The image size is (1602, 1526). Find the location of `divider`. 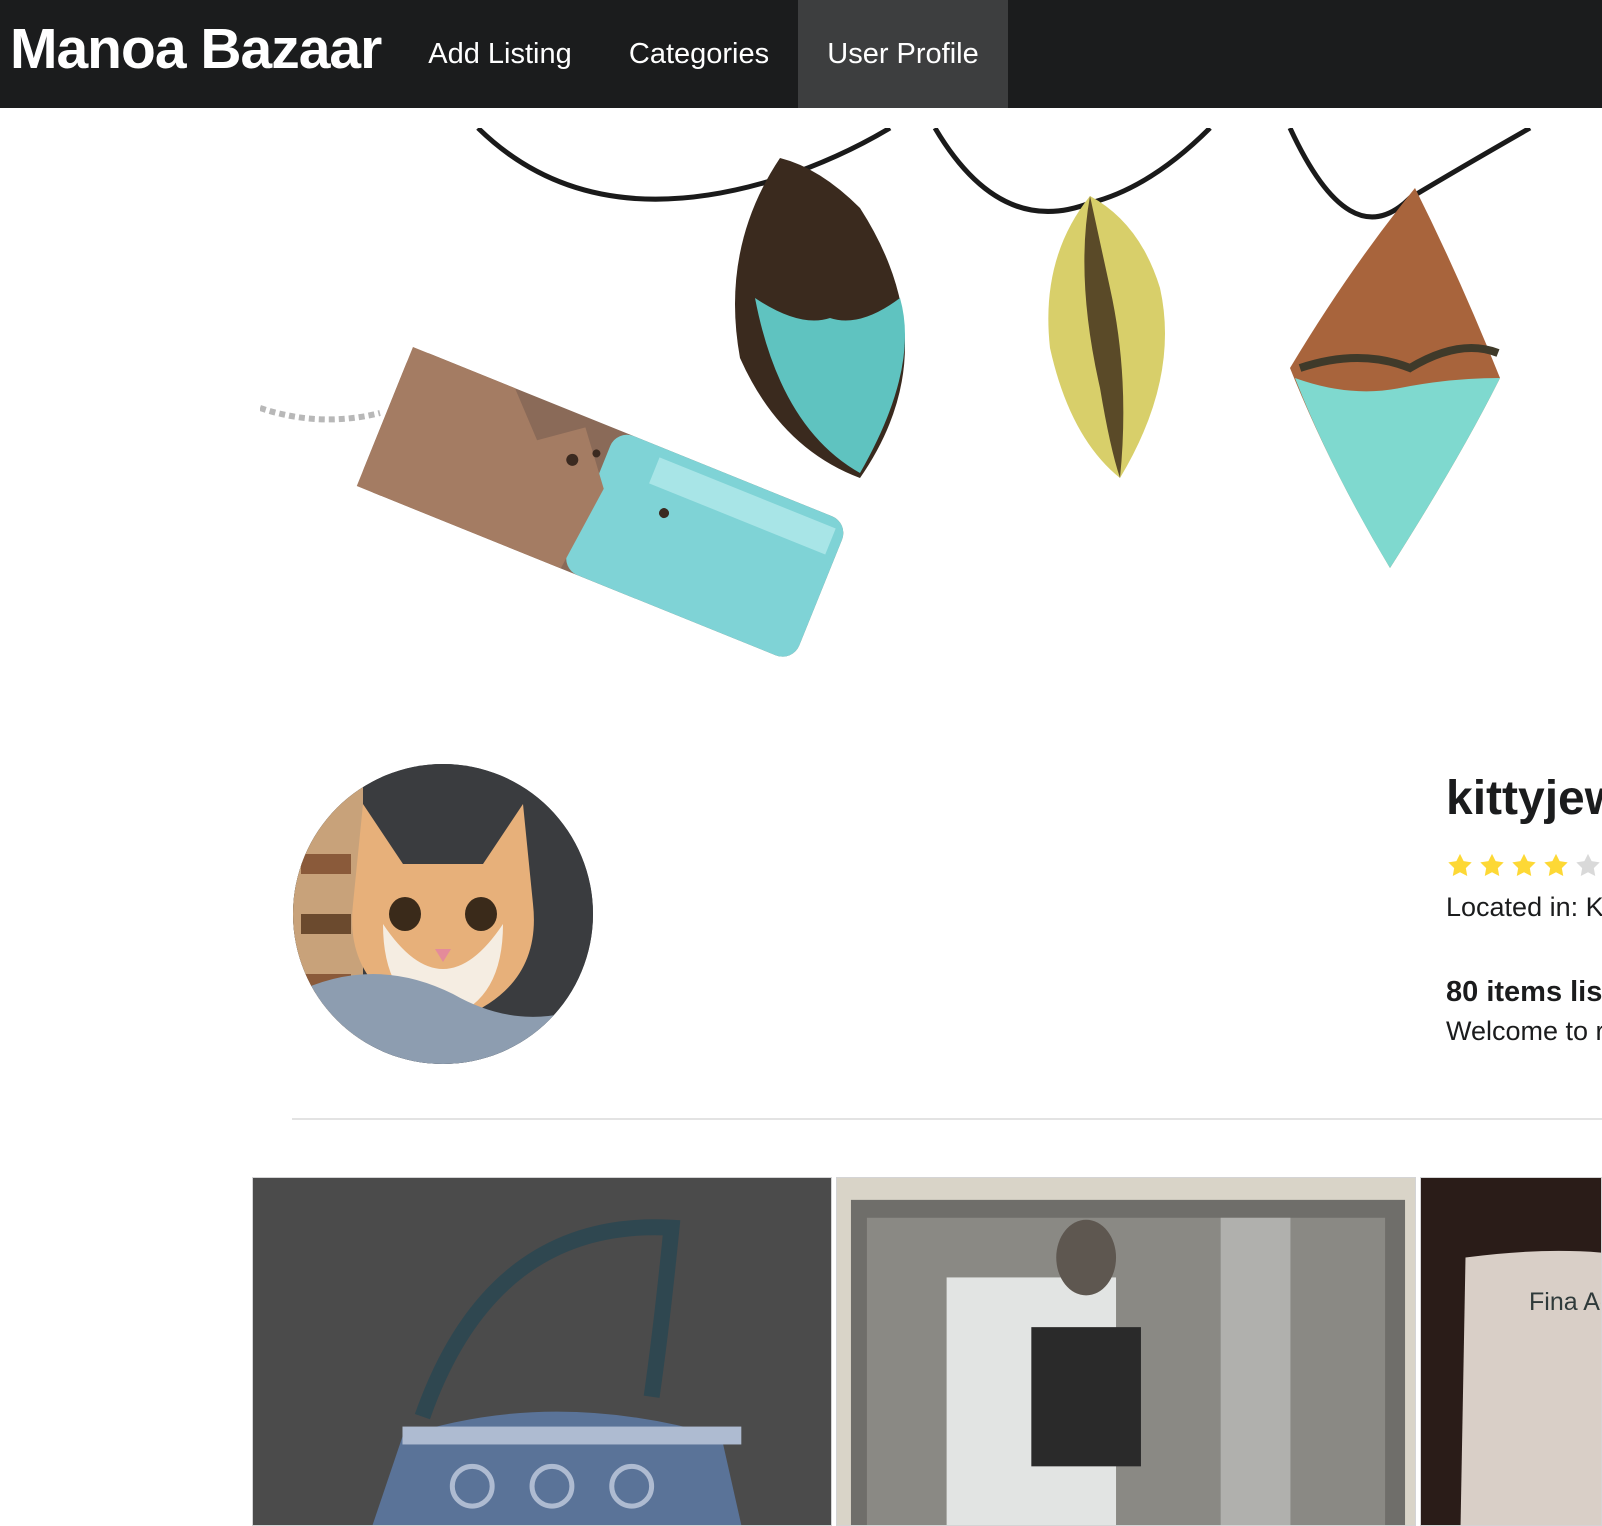

divider is located at coordinates (947, 1119).